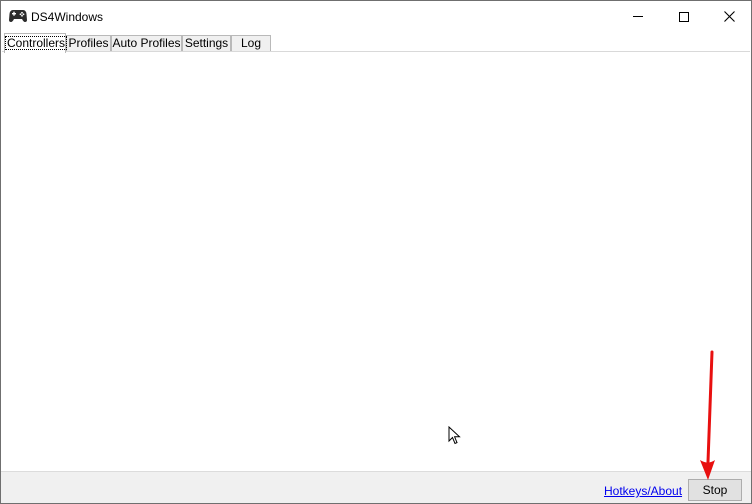 The width and height of the screenshot is (752, 504). What do you see at coordinates (376, 487) in the screenshot?
I see `status-bar: Hotkeys/About Stop` at bounding box center [376, 487].